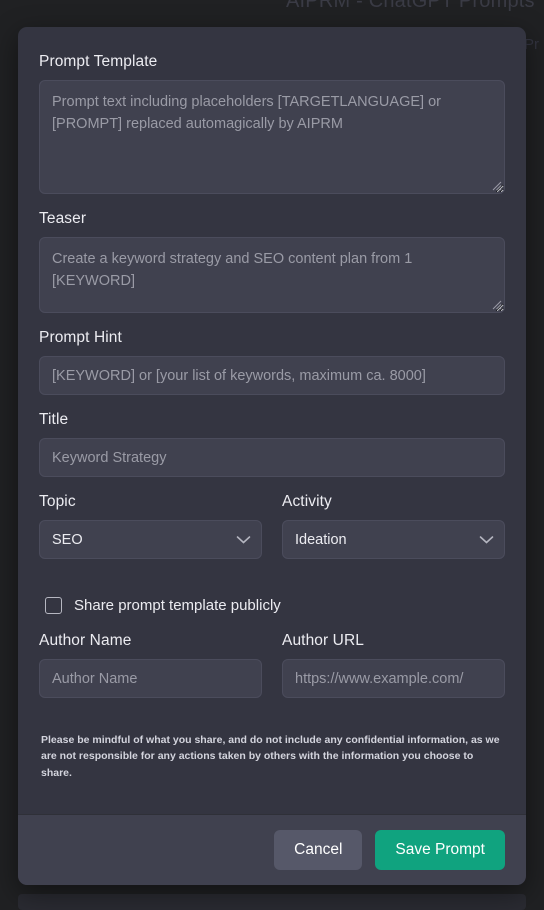 This screenshot has width=544, height=910. I want to click on topic-select: SEO, so click(150, 539).